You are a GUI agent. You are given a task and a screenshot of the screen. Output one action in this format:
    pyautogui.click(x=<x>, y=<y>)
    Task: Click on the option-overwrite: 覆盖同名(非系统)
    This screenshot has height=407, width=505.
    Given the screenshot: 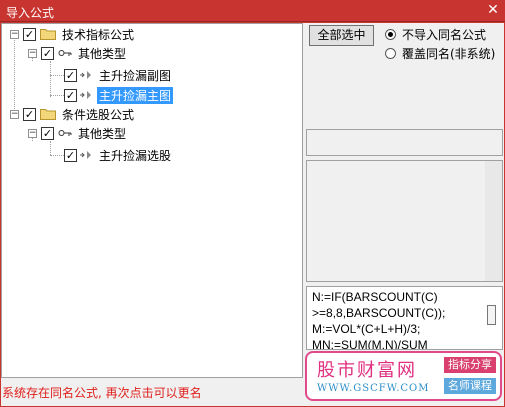 What is the action you would take?
    pyautogui.click(x=437, y=53)
    